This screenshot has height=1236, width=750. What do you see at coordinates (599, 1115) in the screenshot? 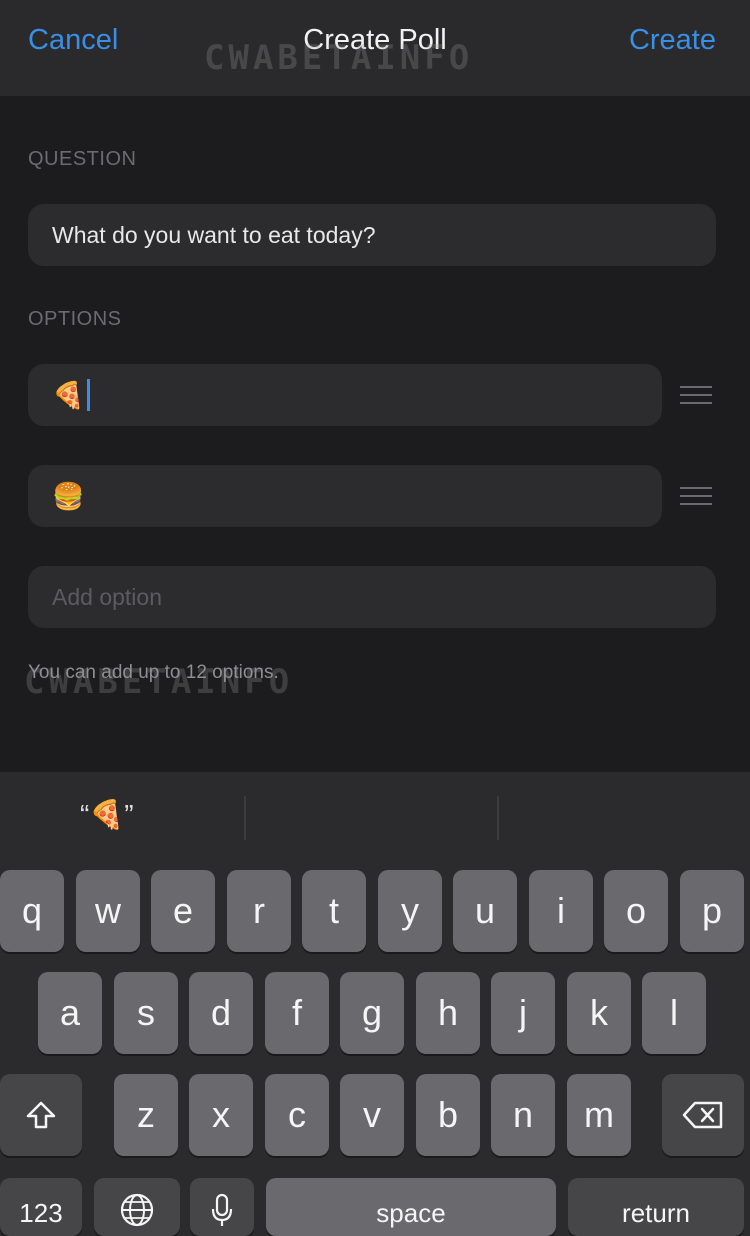
I see `key-m: m` at bounding box center [599, 1115].